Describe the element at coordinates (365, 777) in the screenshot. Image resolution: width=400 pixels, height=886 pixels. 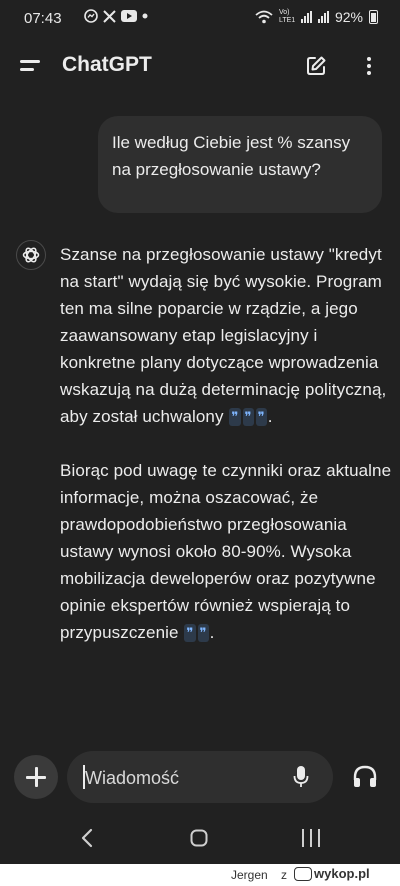
I see `headphones-icon` at that location.